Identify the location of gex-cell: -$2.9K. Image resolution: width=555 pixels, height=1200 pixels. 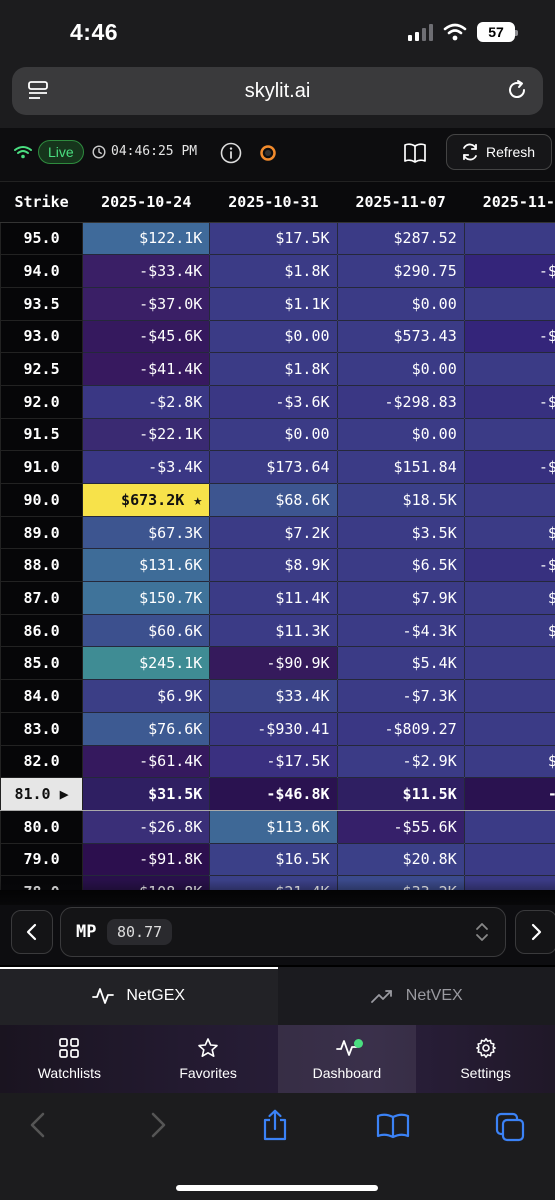
(400, 761).